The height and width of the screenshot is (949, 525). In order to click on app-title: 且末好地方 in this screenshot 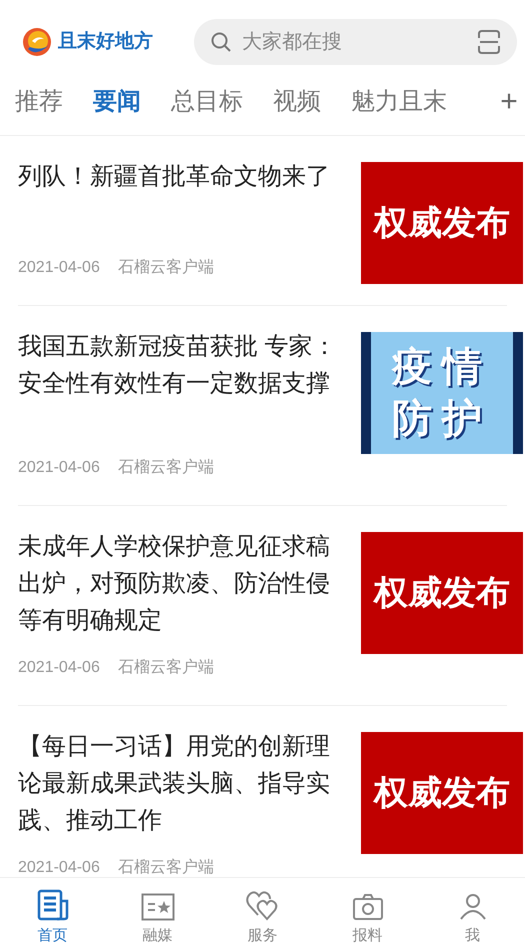, I will do `click(105, 42)`.